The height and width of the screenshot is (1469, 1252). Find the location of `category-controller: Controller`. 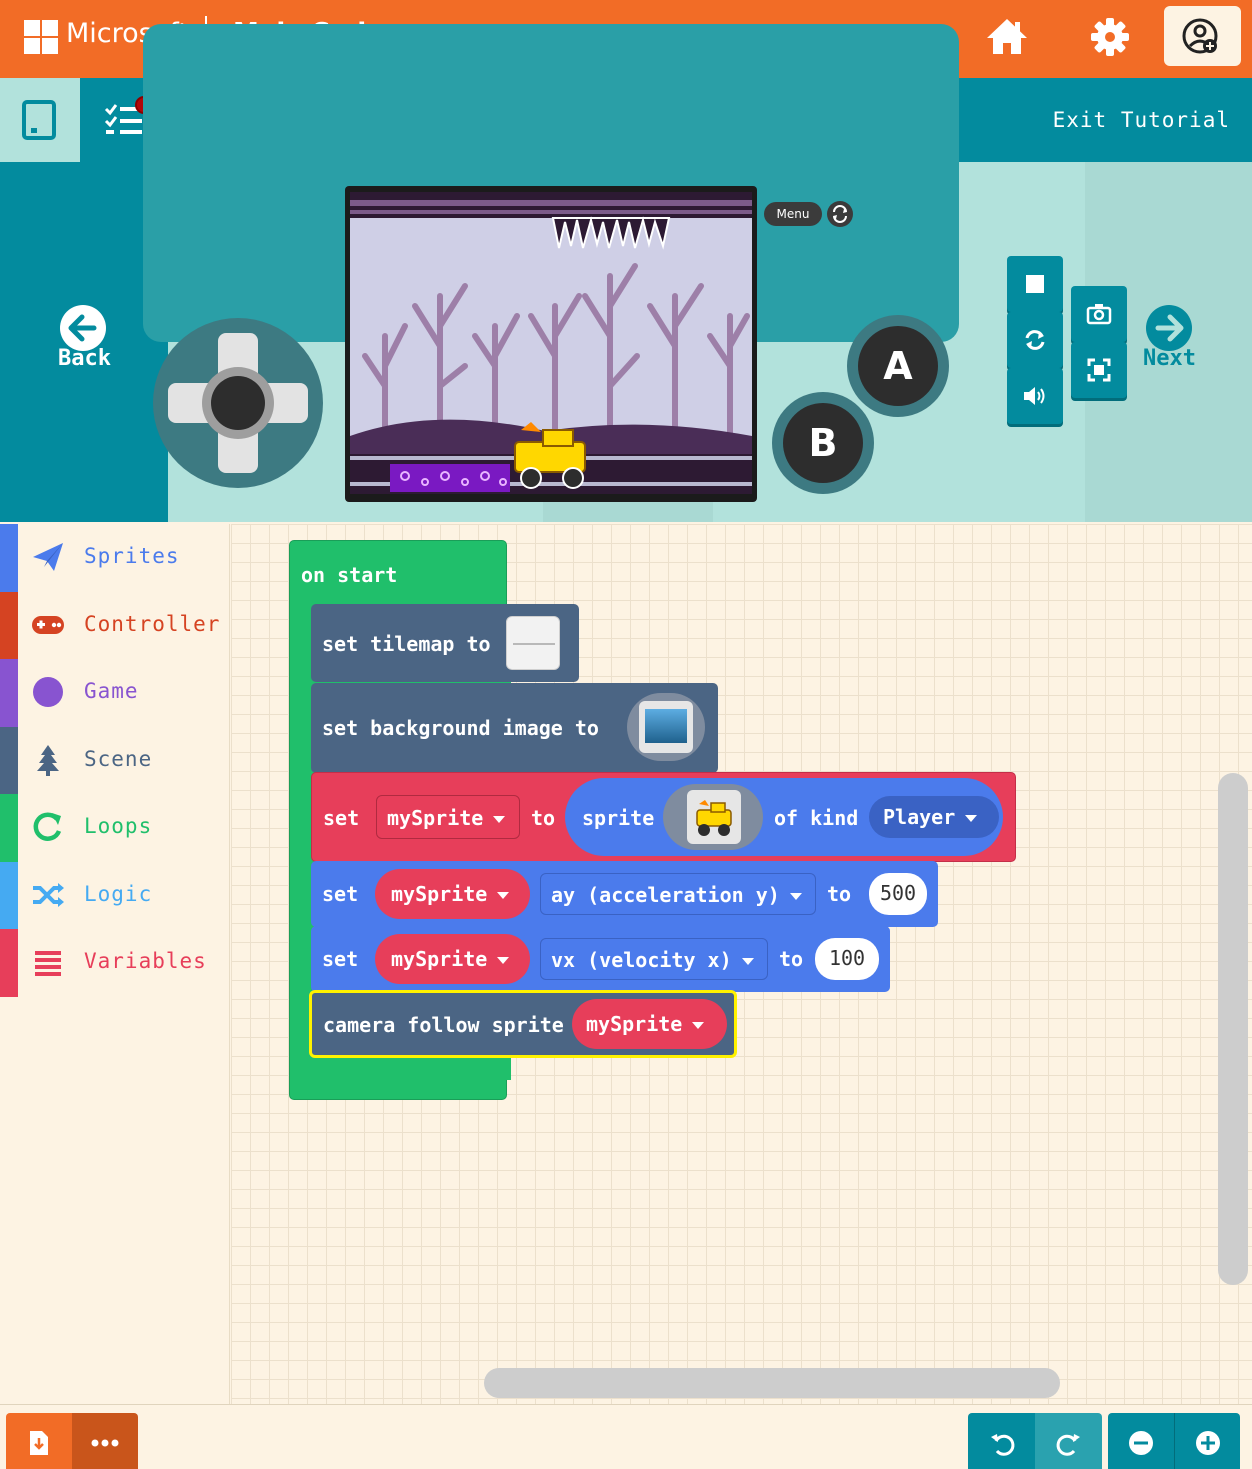

category-controller: Controller is located at coordinates (115, 626).